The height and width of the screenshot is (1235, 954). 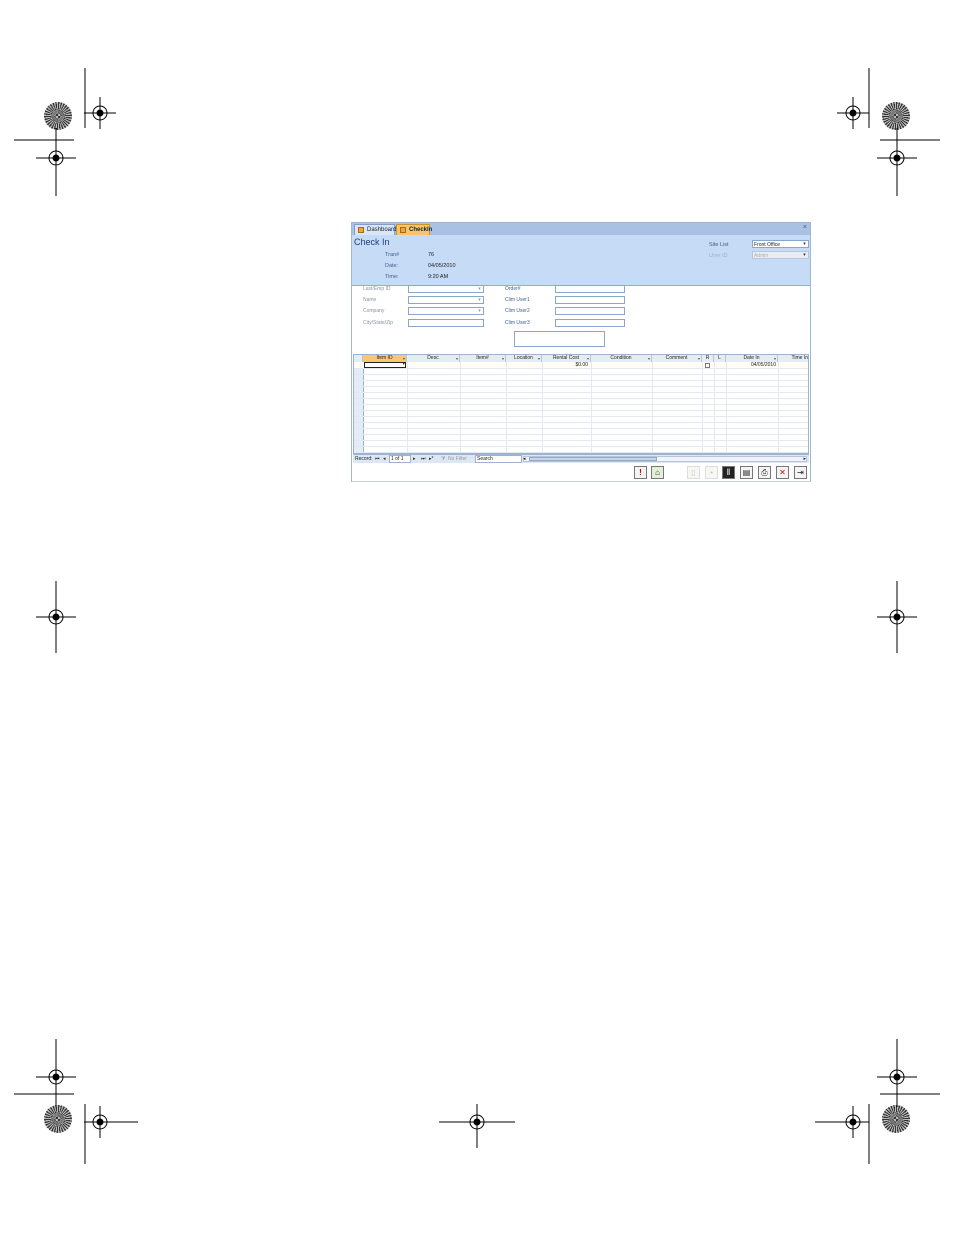 I want to click on tran-value: 76, so click(x=431, y=255).